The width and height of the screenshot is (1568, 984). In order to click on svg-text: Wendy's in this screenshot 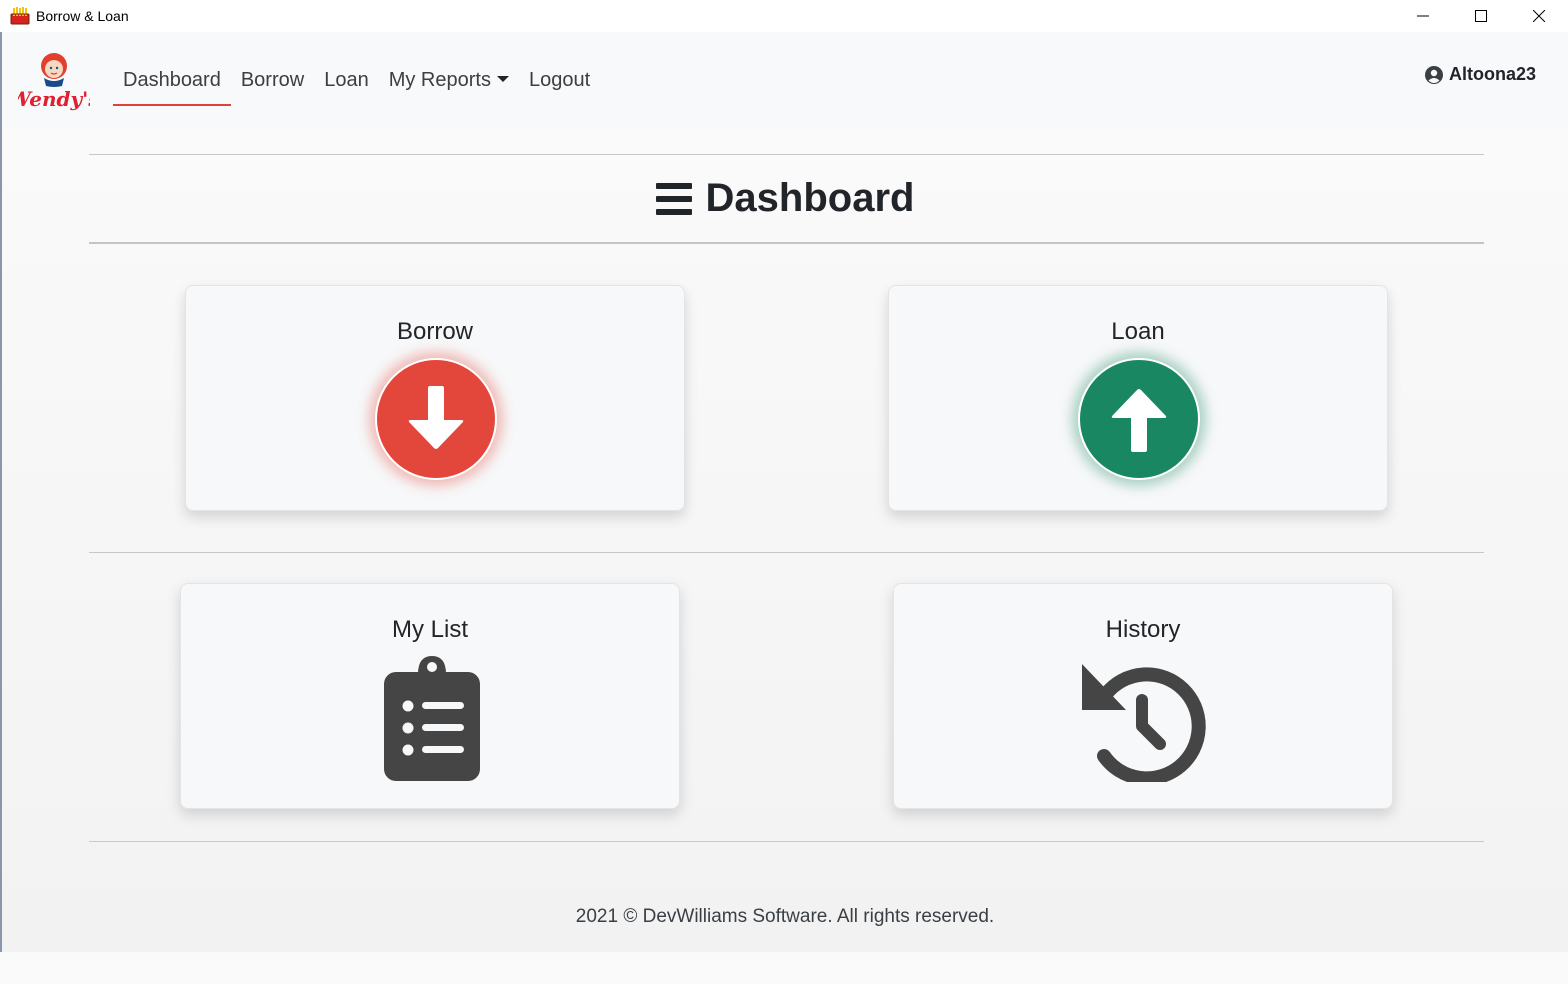, I will do `click(54, 99)`.